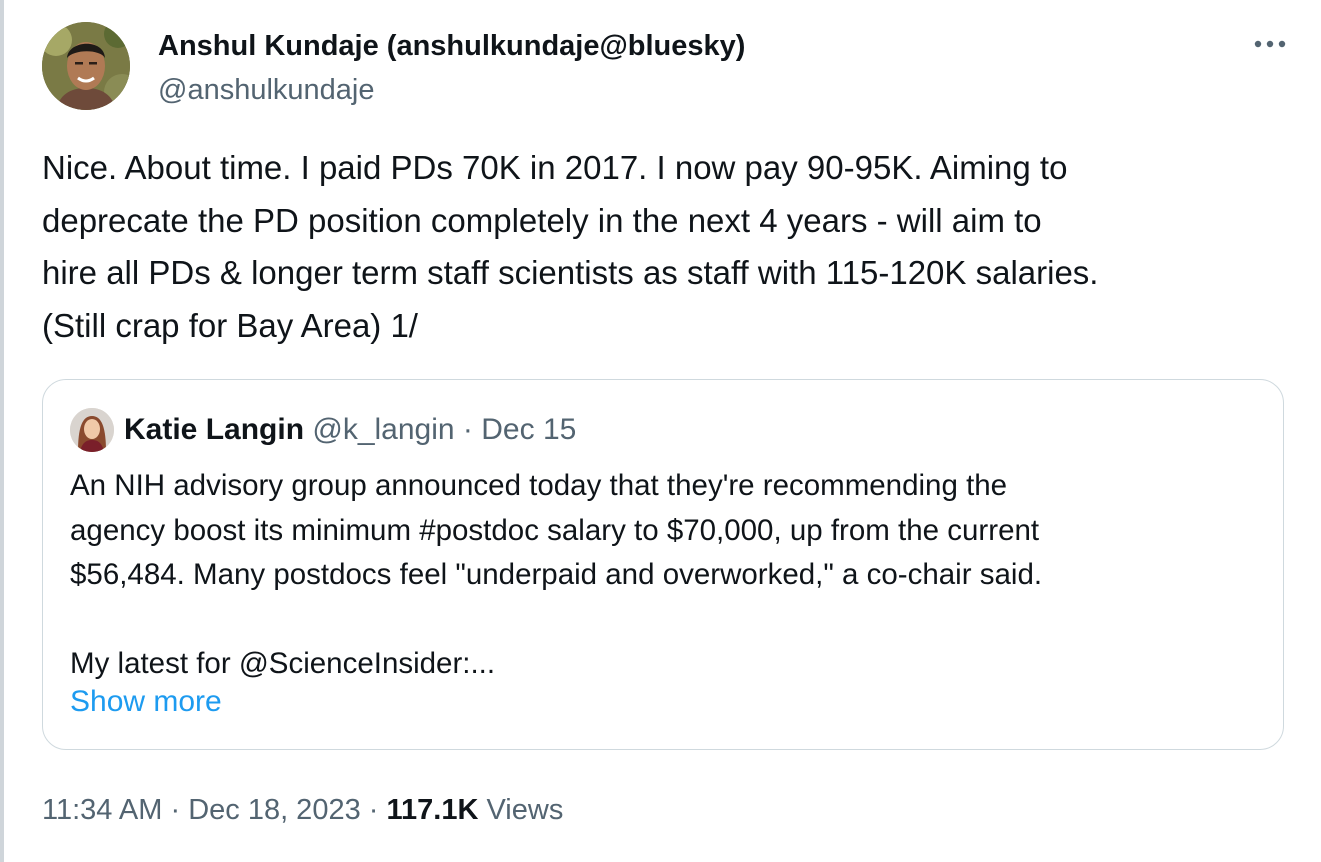  What do you see at coordinates (214, 429) in the screenshot?
I see `quoted-author-name: Katie Langin` at bounding box center [214, 429].